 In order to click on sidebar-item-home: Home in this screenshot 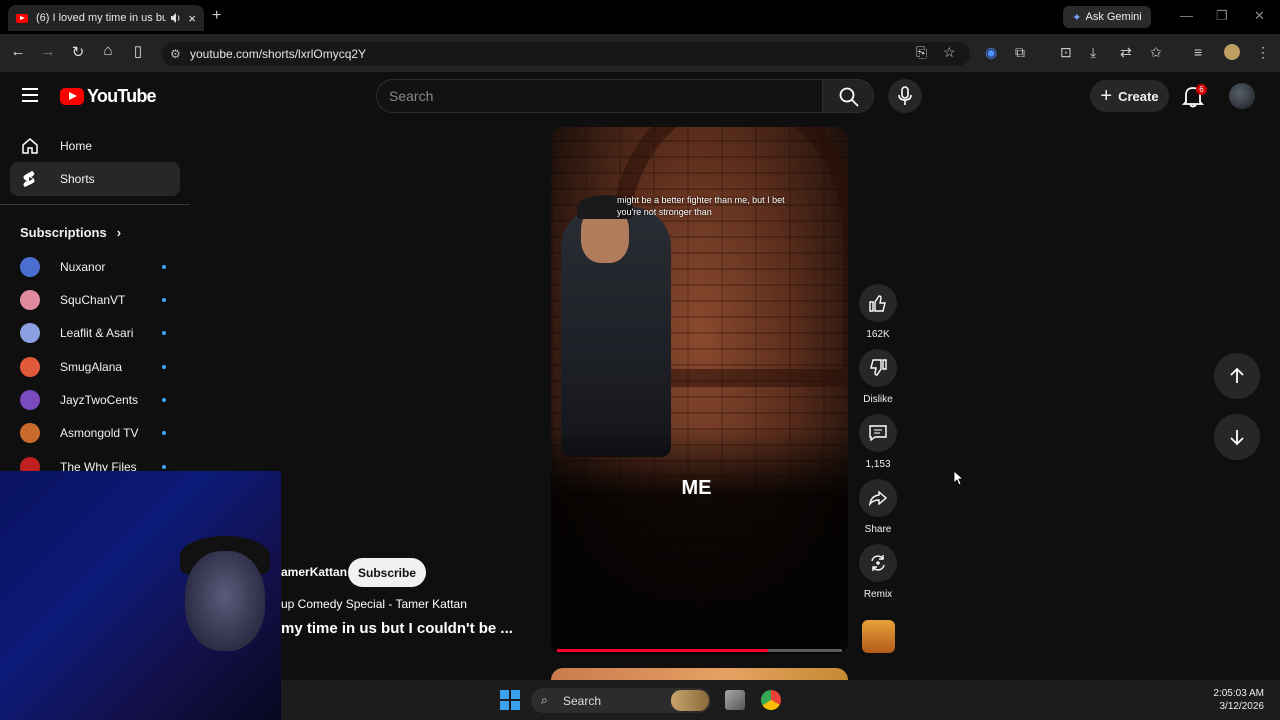, I will do `click(95, 146)`.